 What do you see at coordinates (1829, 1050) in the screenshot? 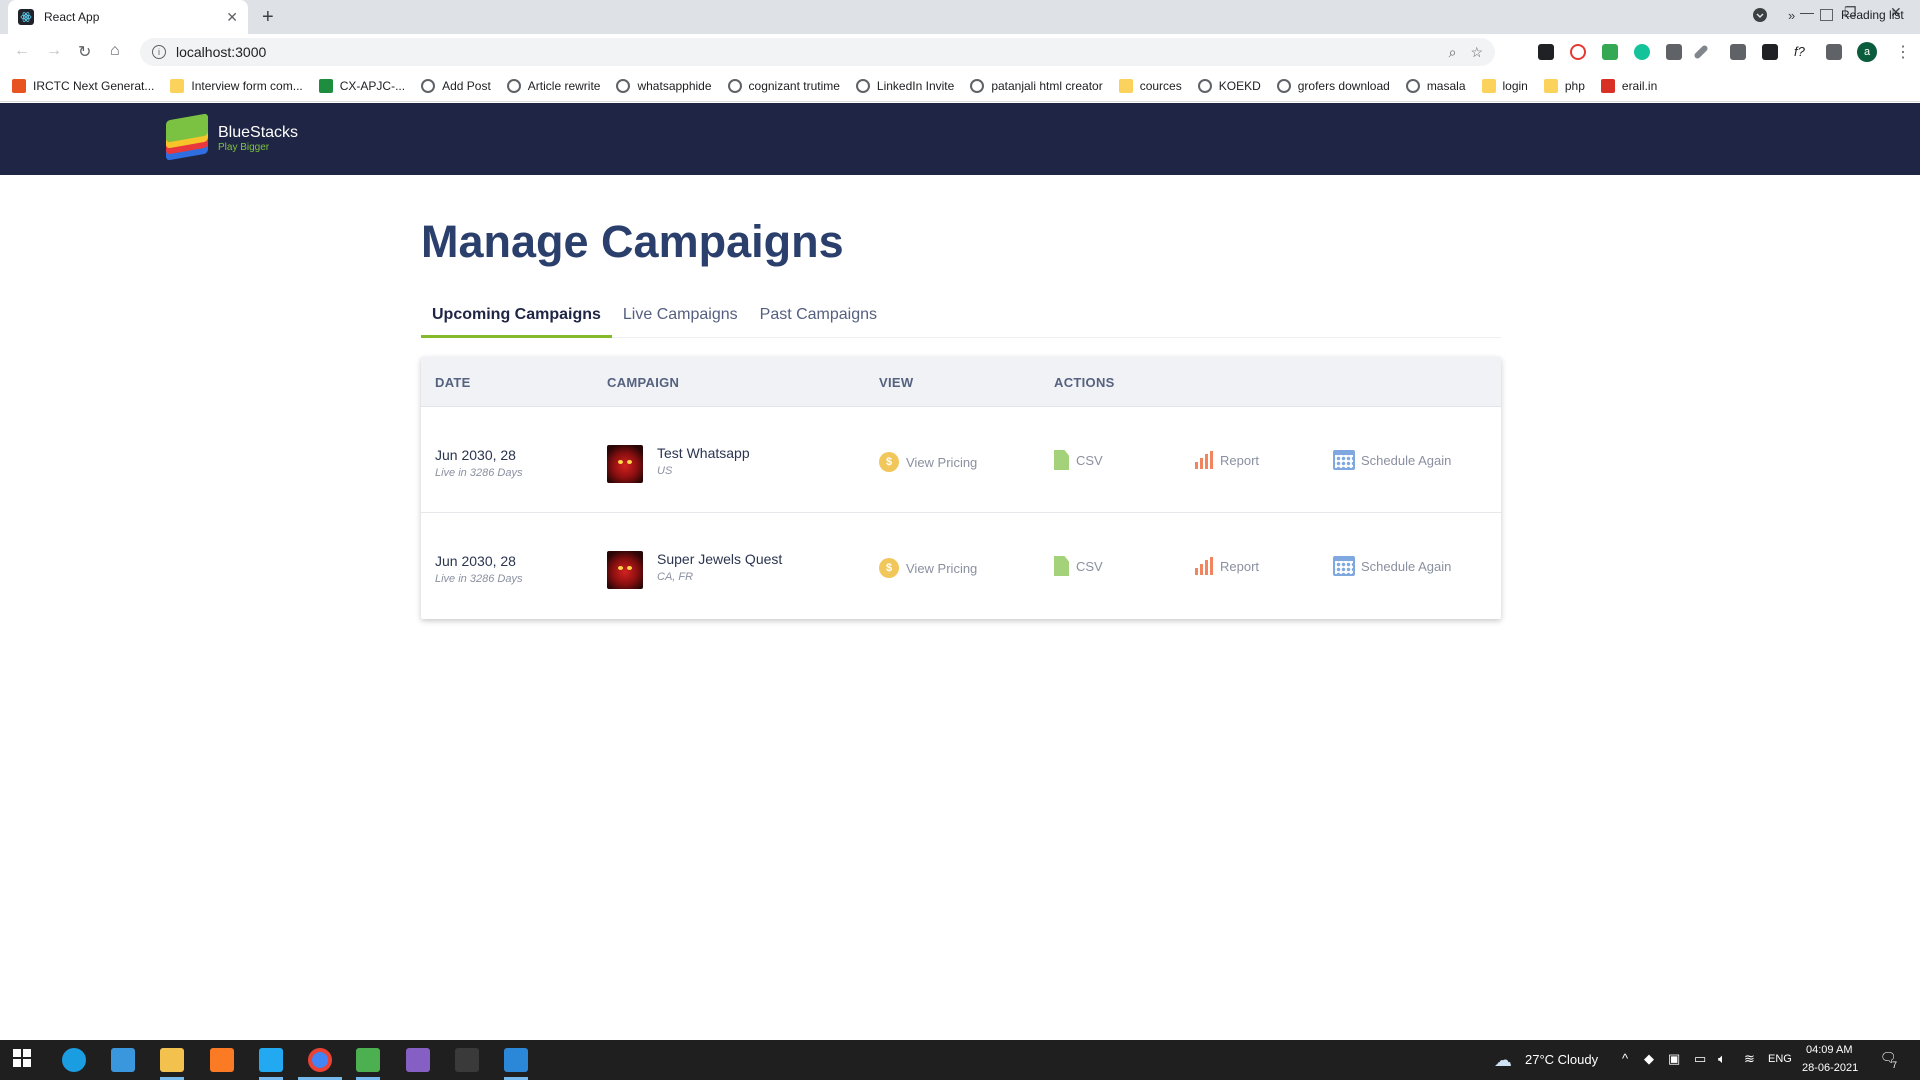
I see `clock-time: 04:09 AM` at bounding box center [1829, 1050].